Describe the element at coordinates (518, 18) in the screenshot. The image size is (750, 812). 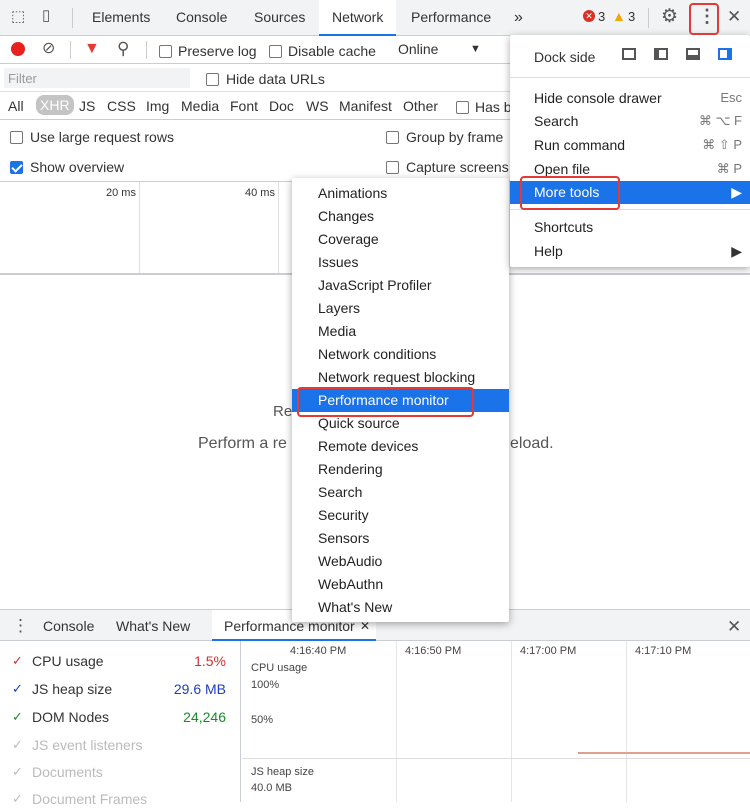
I see `more-tabs-icon: »` at that location.